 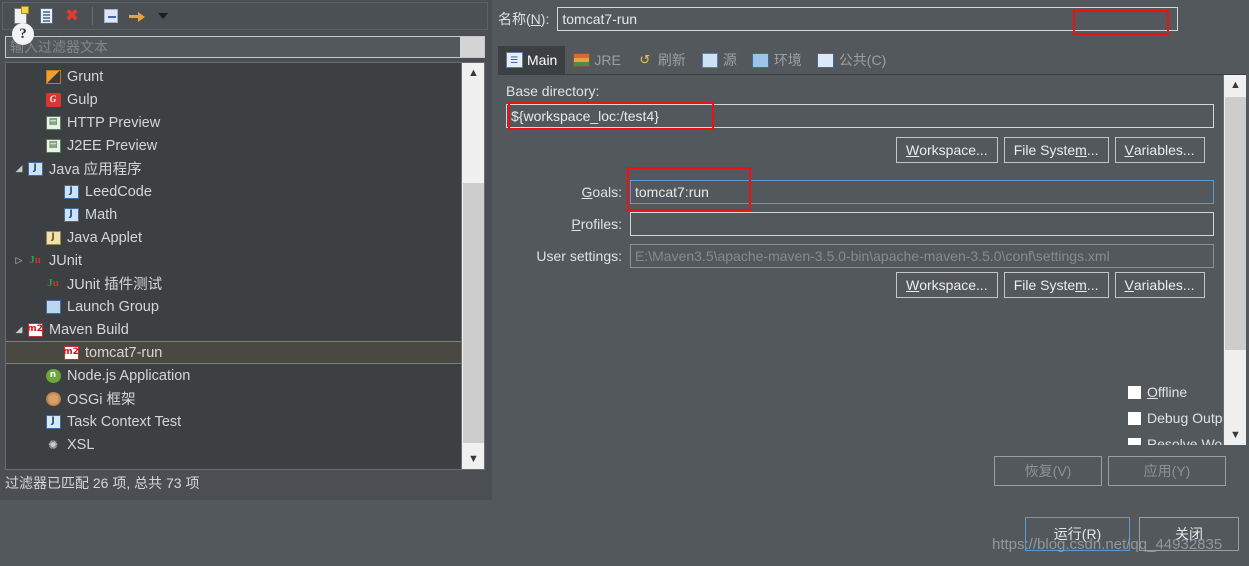 What do you see at coordinates (233, 99) in the screenshot?
I see `tree-item-gulp: G Gulp` at bounding box center [233, 99].